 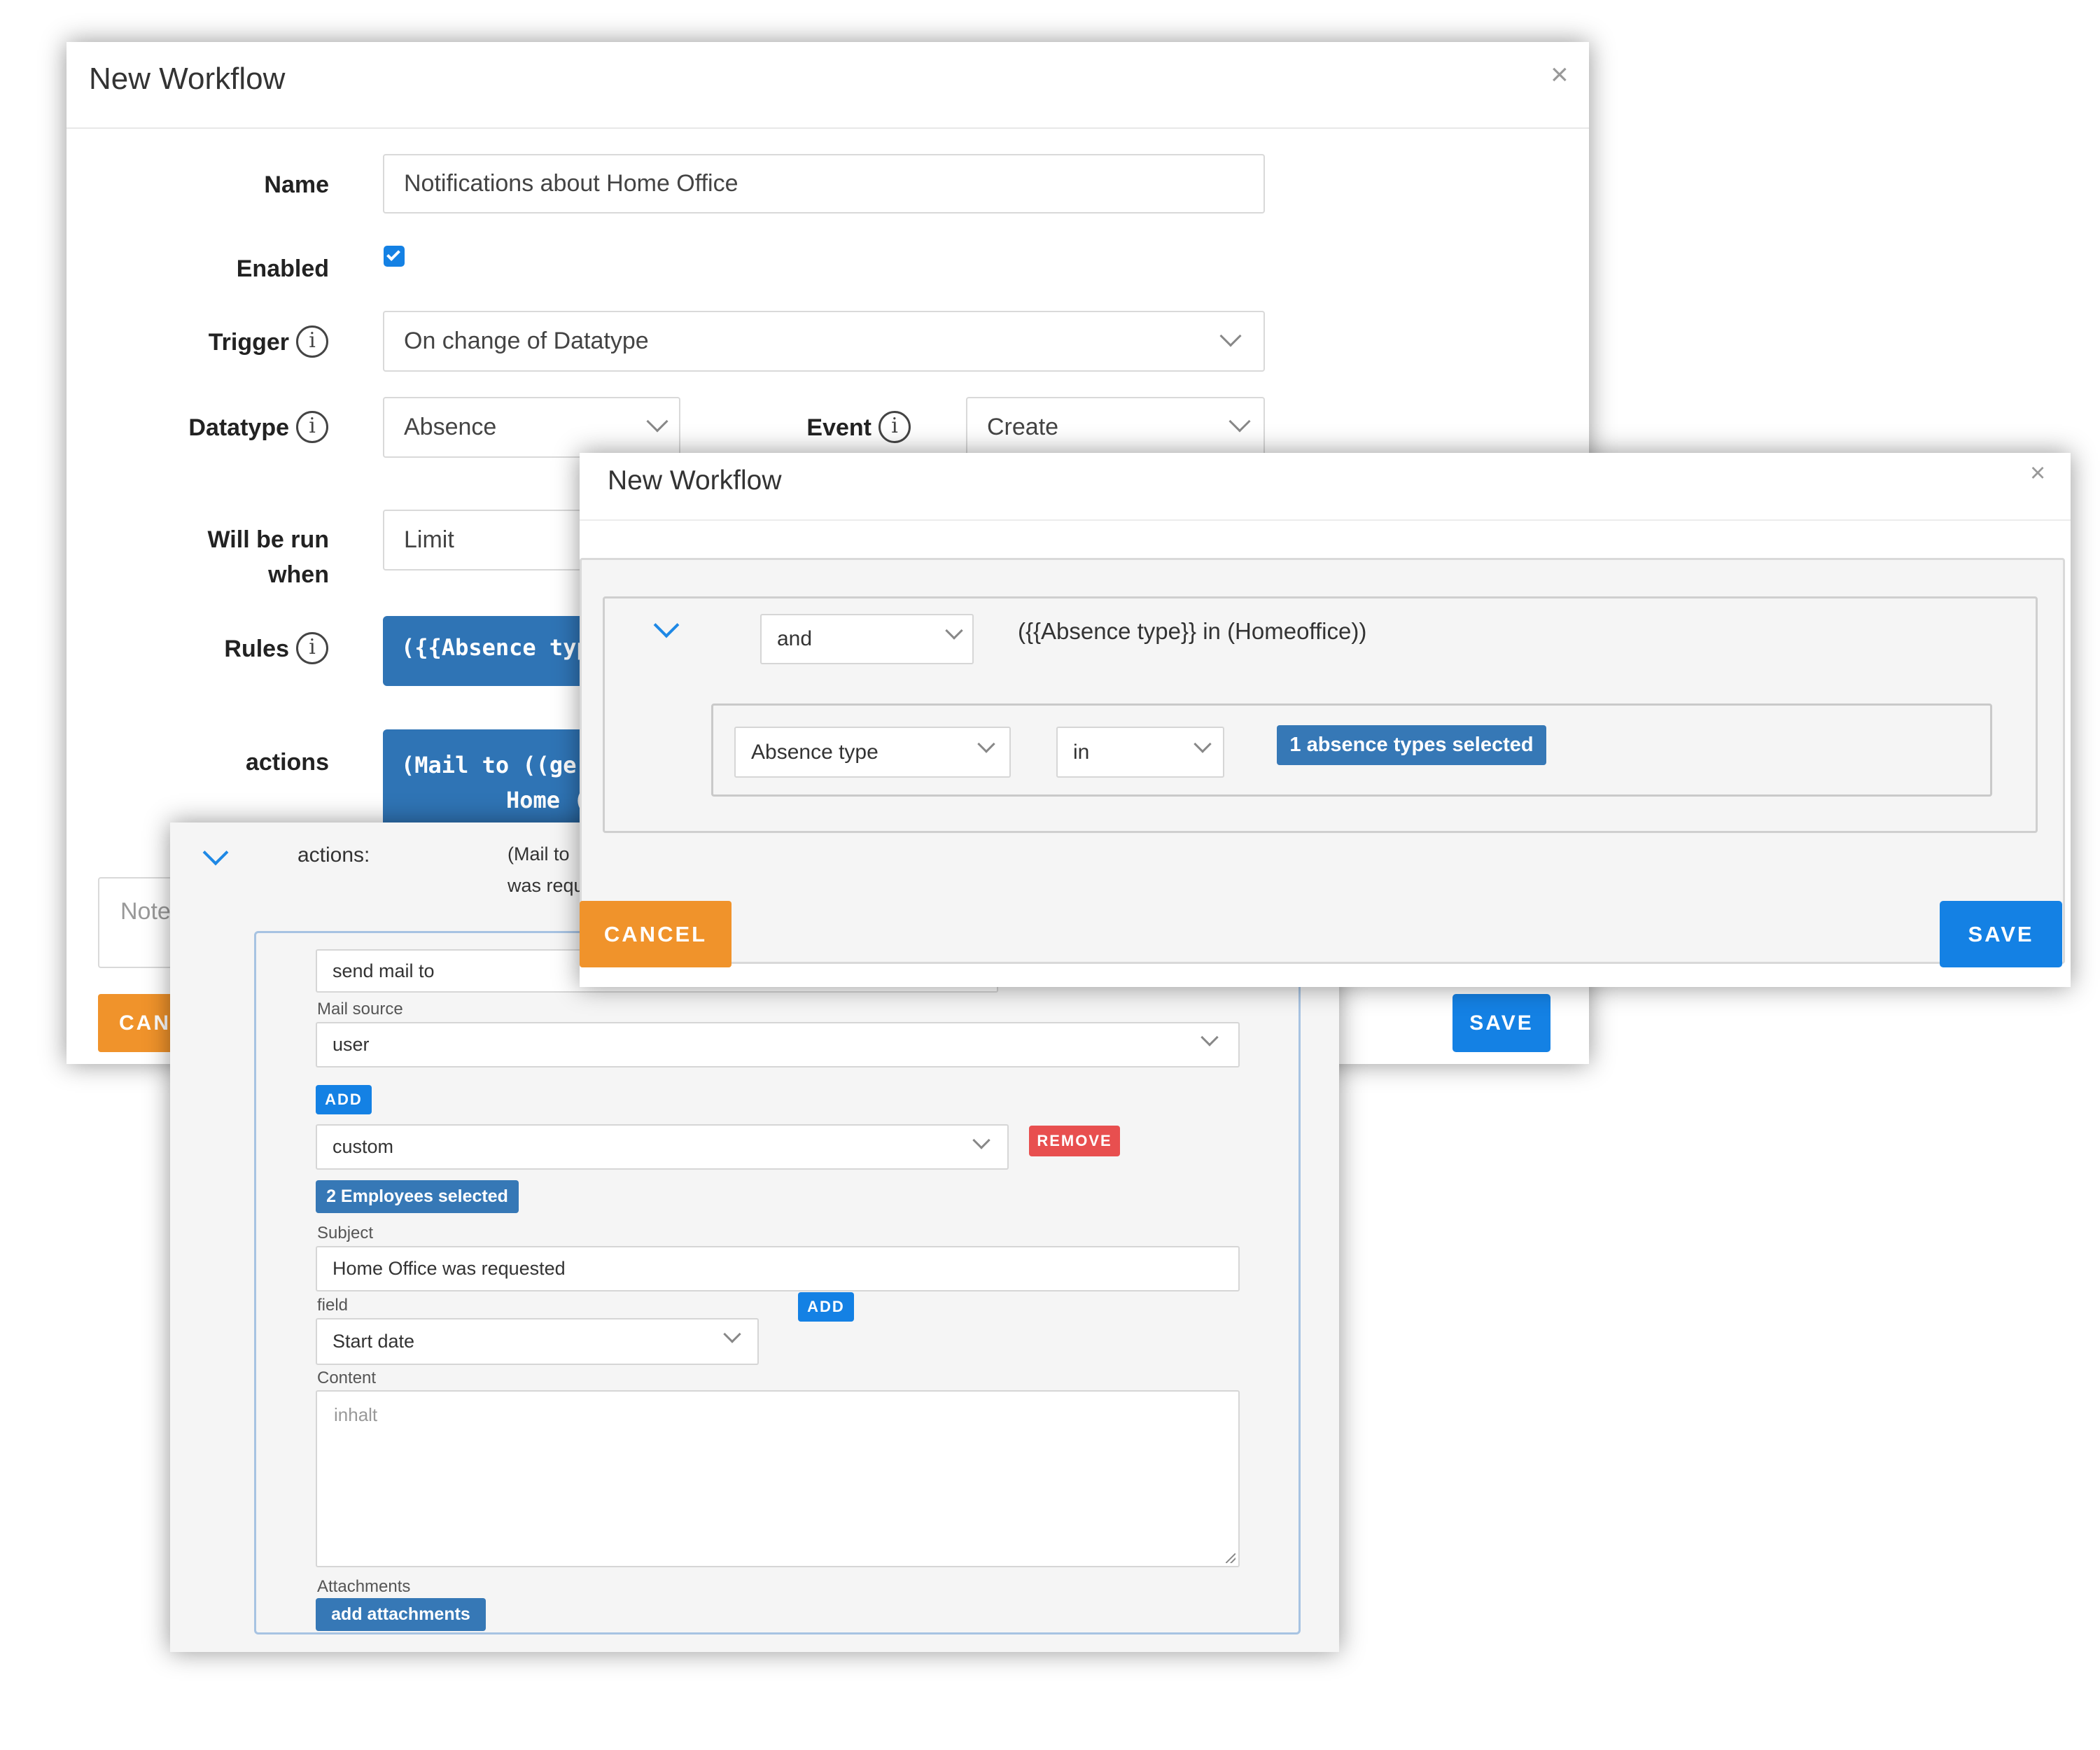 What do you see at coordinates (256, 649) in the screenshot?
I see `rules-label: Rules` at bounding box center [256, 649].